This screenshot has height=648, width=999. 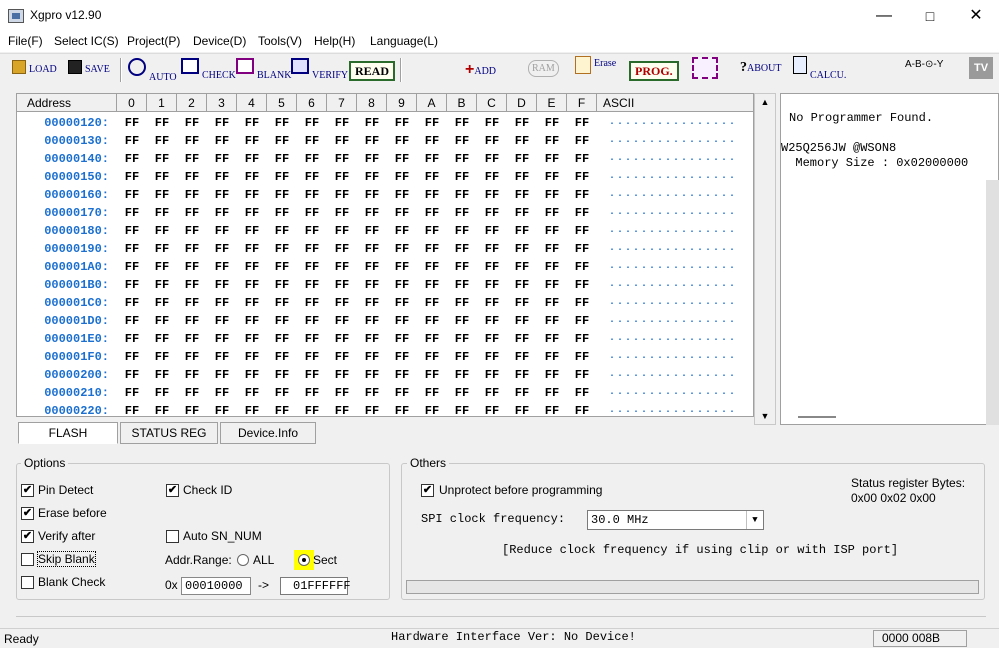 I want to click on skip-blank-checkbox, so click(x=27, y=559).